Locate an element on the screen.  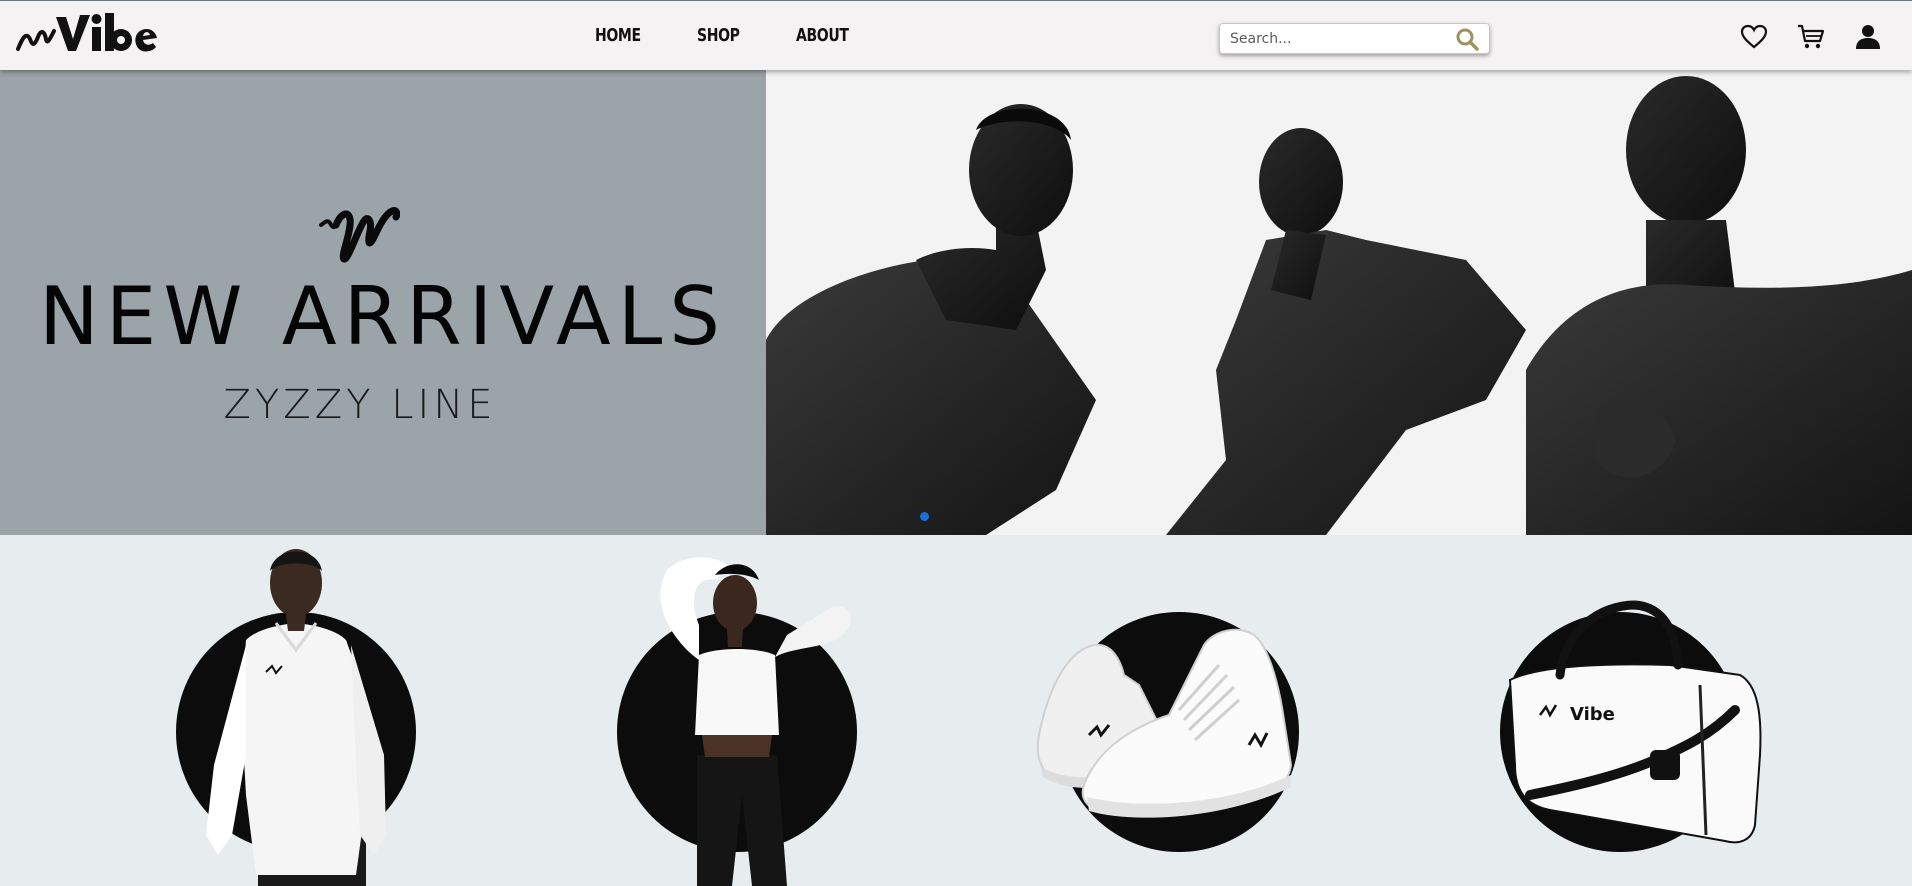
hero-title: NEW ARRIVALS is located at coordinates (383, 316).